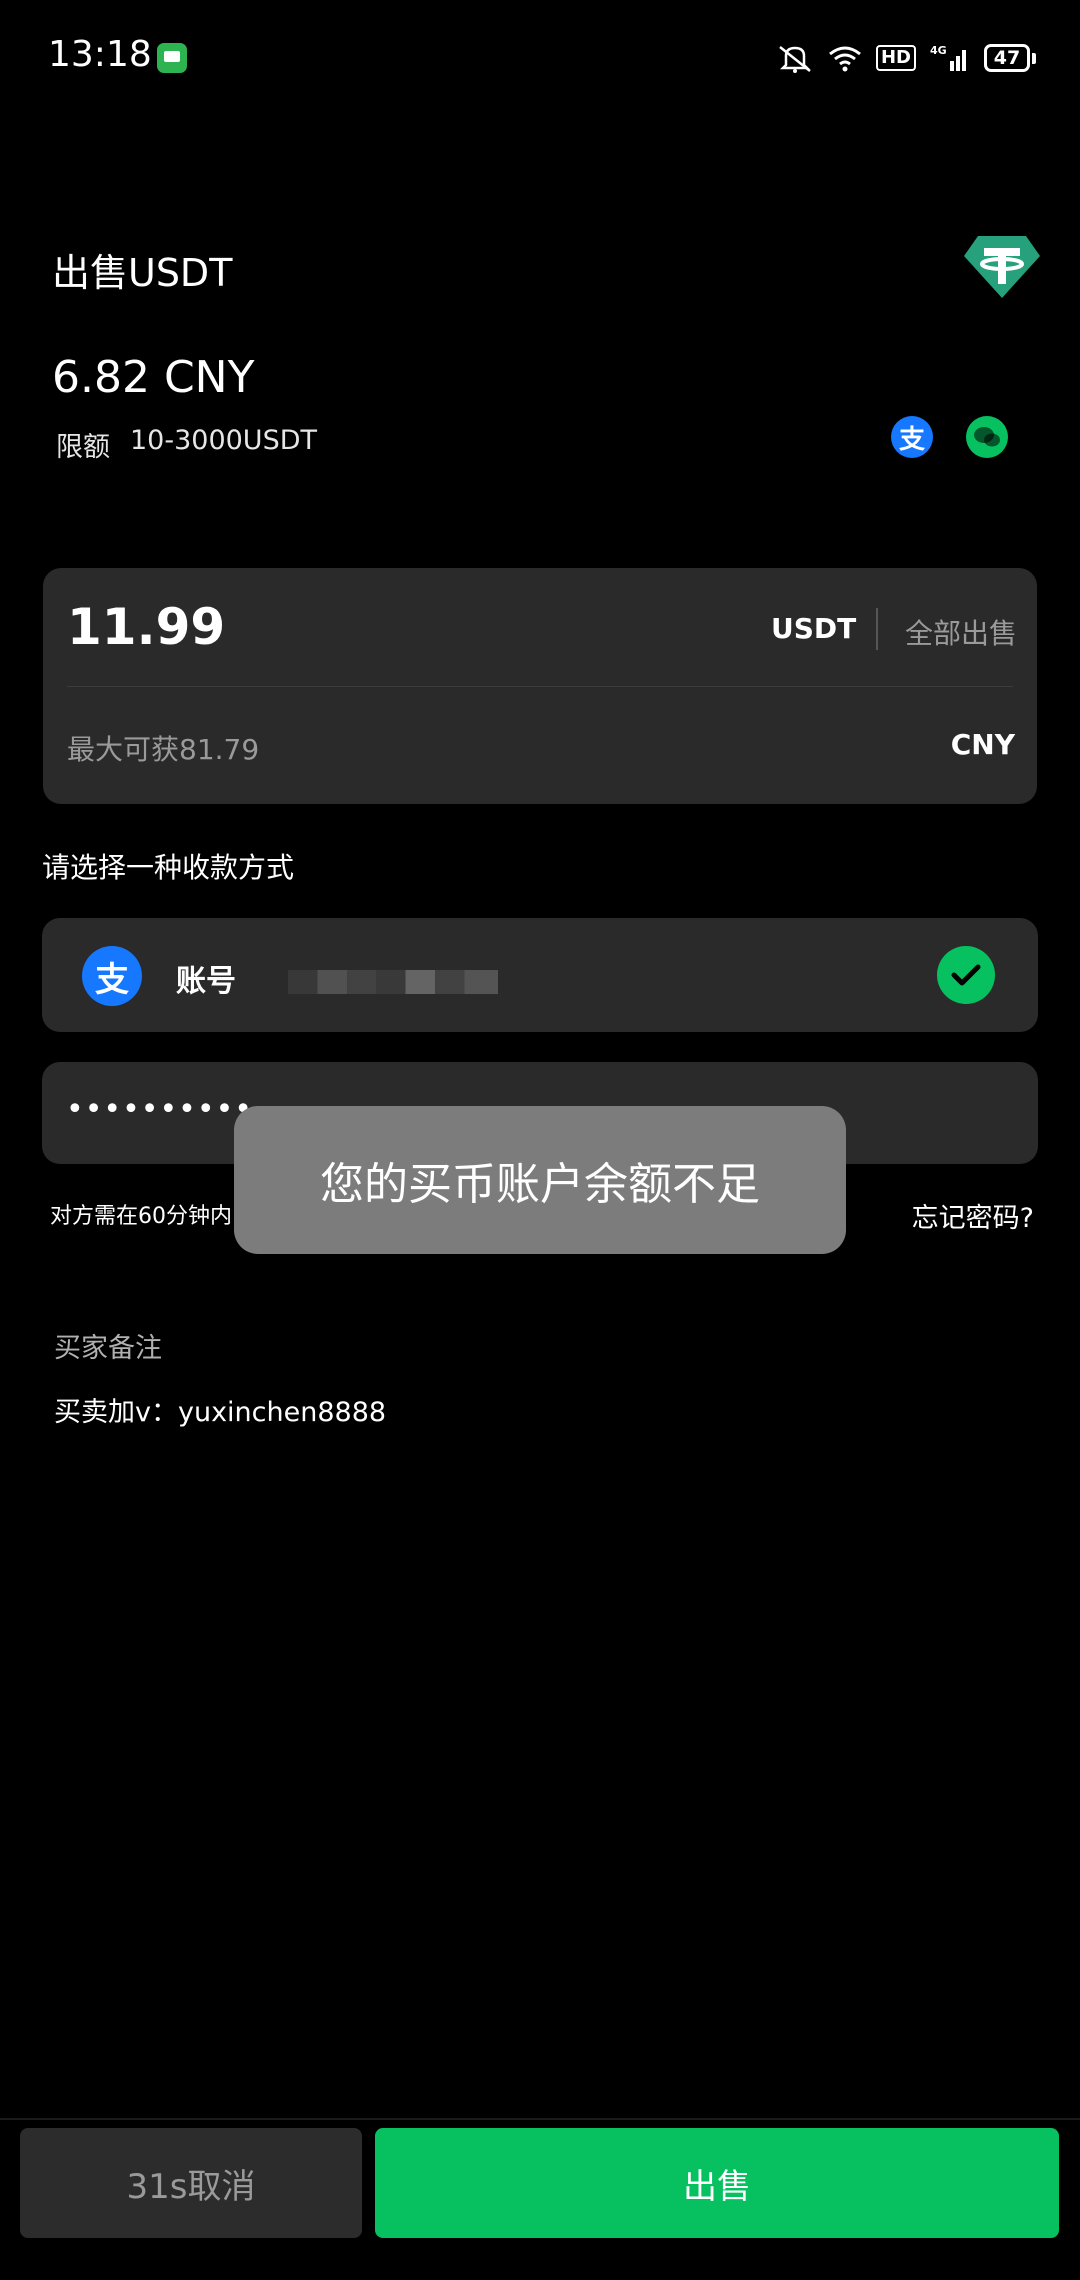 This screenshot has width=1080, height=2280. What do you see at coordinates (146, 627) in the screenshot?
I see `amount-input: 11.99` at bounding box center [146, 627].